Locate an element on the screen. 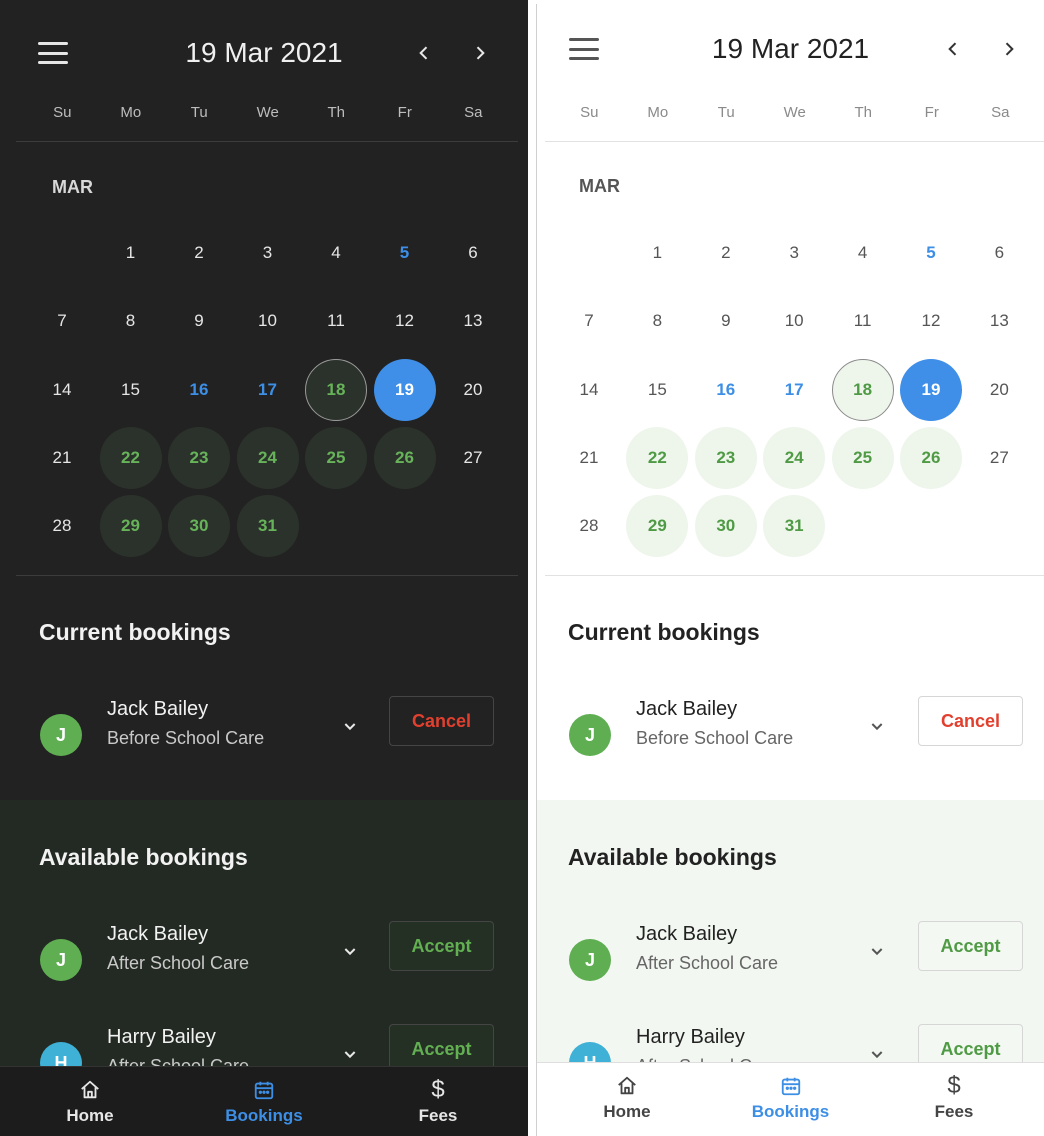 Image resolution: width=1044 pixels, height=1136 pixels. current-bookings-title: Current bookings is located at coordinates (135, 632).